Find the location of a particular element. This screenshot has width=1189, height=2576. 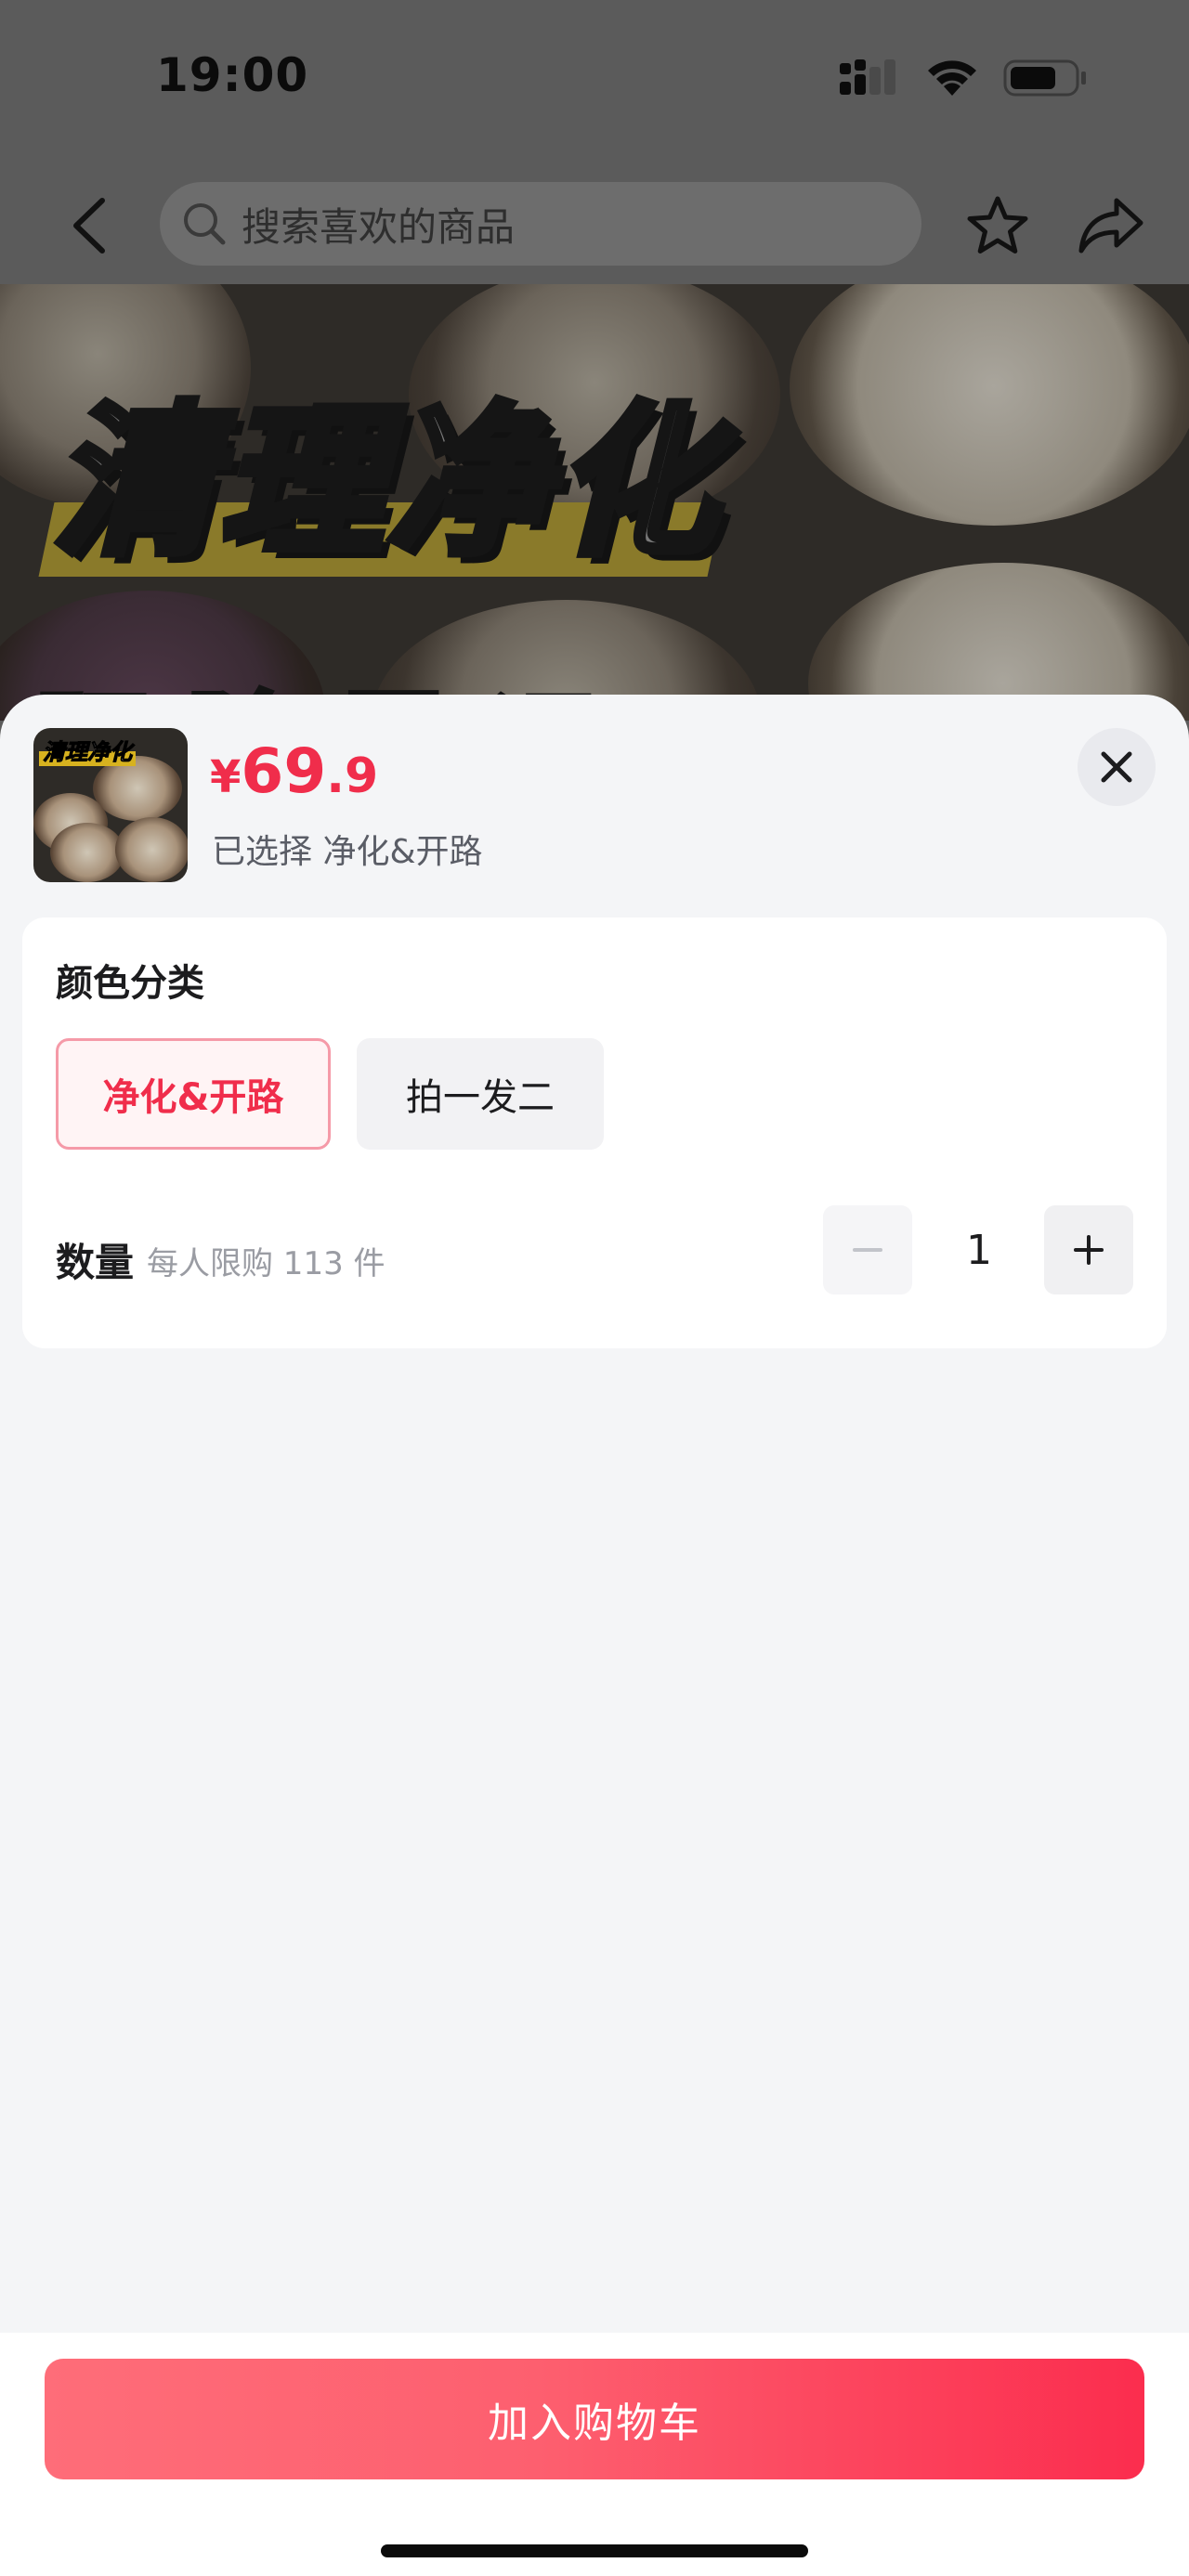

search-placeholder: 搜索喜欢的商品 is located at coordinates (379, 226).